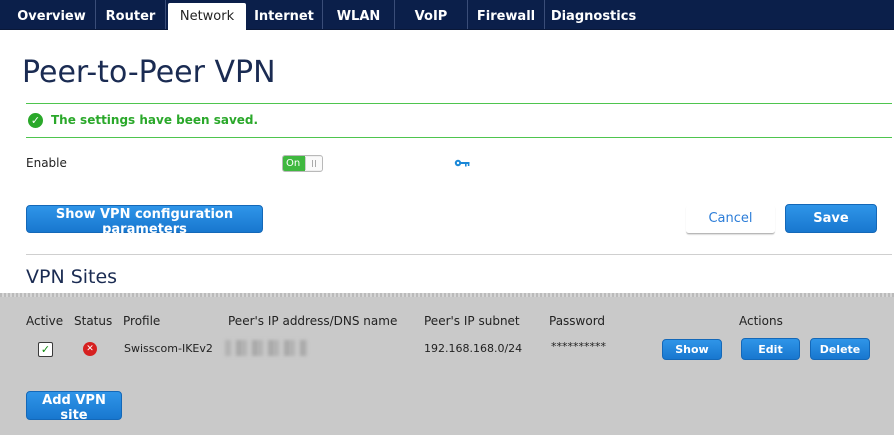 Image resolution: width=894 pixels, height=435 pixels. What do you see at coordinates (313, 321) in the screenshot?
I see `column-header-peer-ip: Peer's IP address/DNS name` at bounding box center [313, 321].